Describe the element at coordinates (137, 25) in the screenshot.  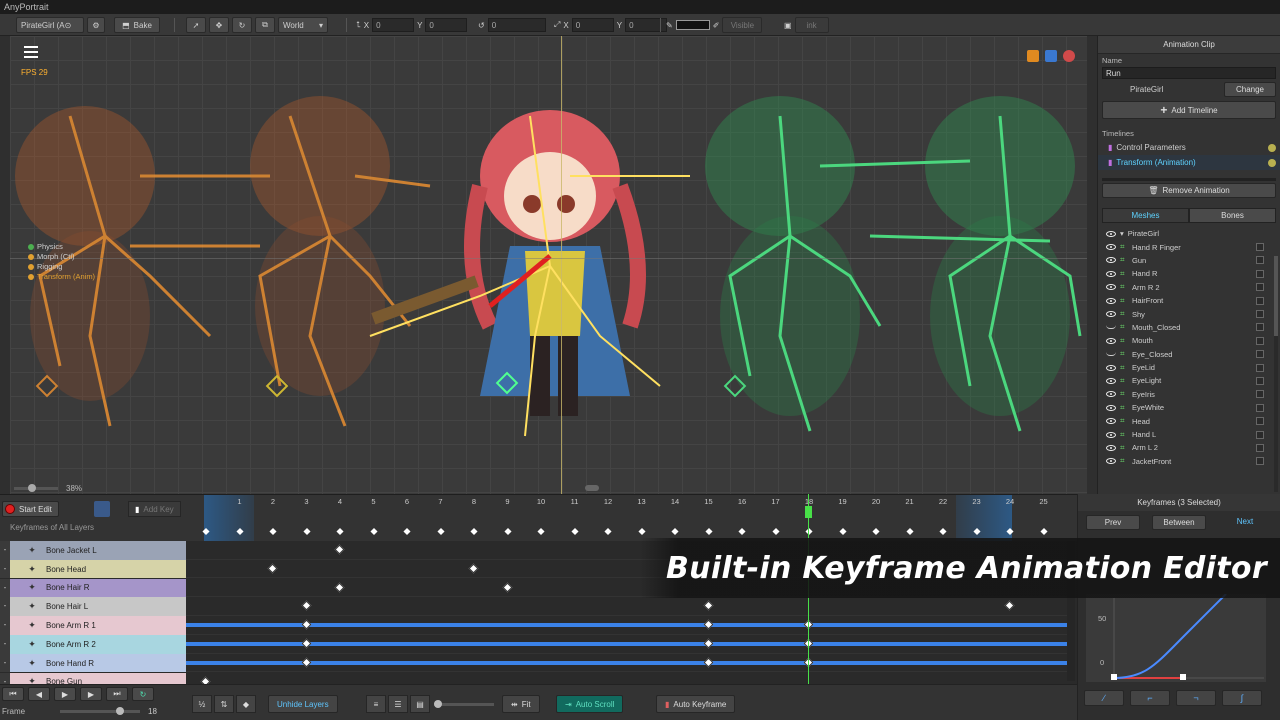
I see `bake-button: ⬒ Bake` at that location.